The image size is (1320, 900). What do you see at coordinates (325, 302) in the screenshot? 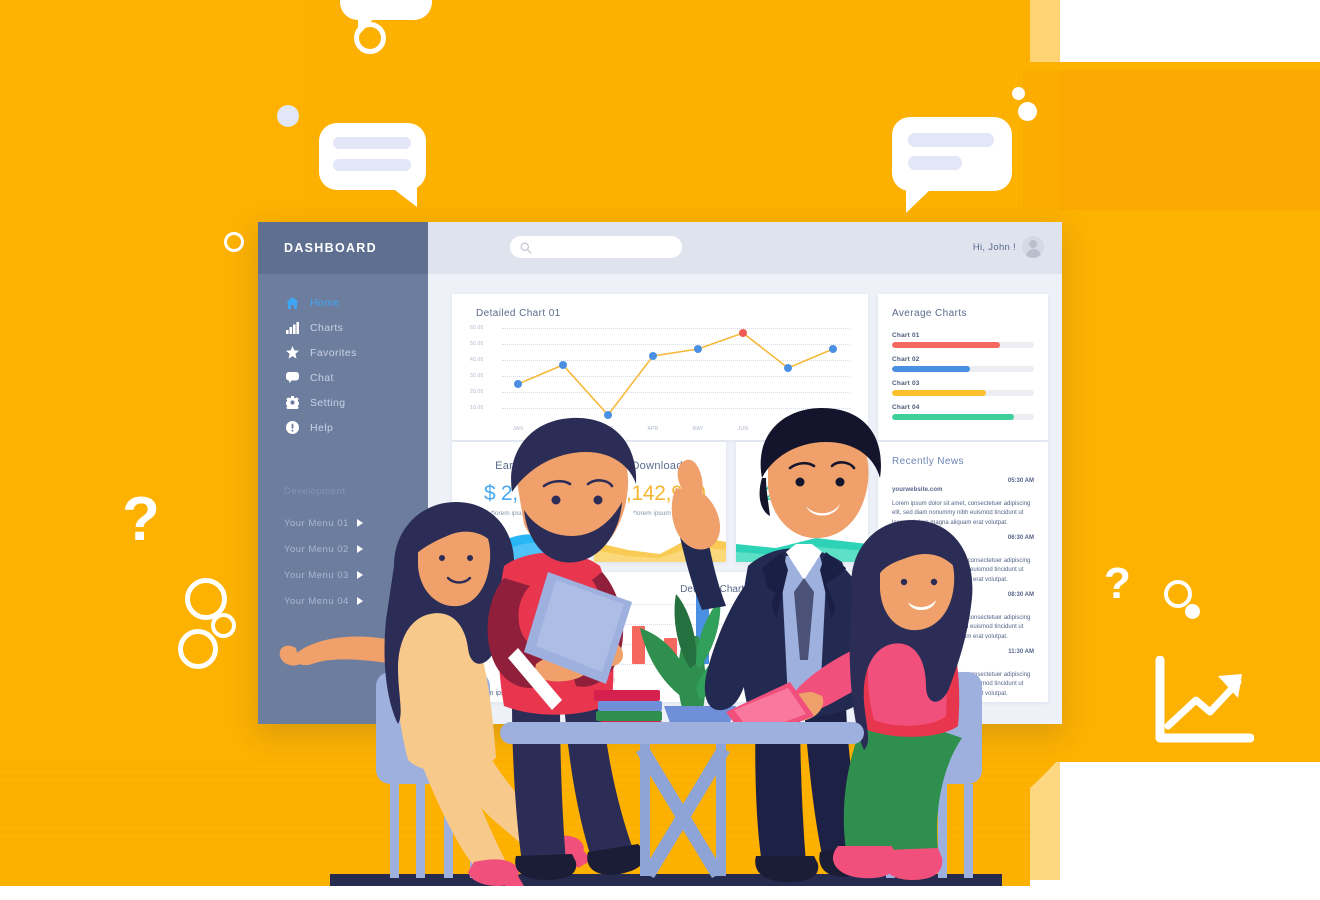
I see `sidebar-item-label: Home` at bounding box center [325, 302].